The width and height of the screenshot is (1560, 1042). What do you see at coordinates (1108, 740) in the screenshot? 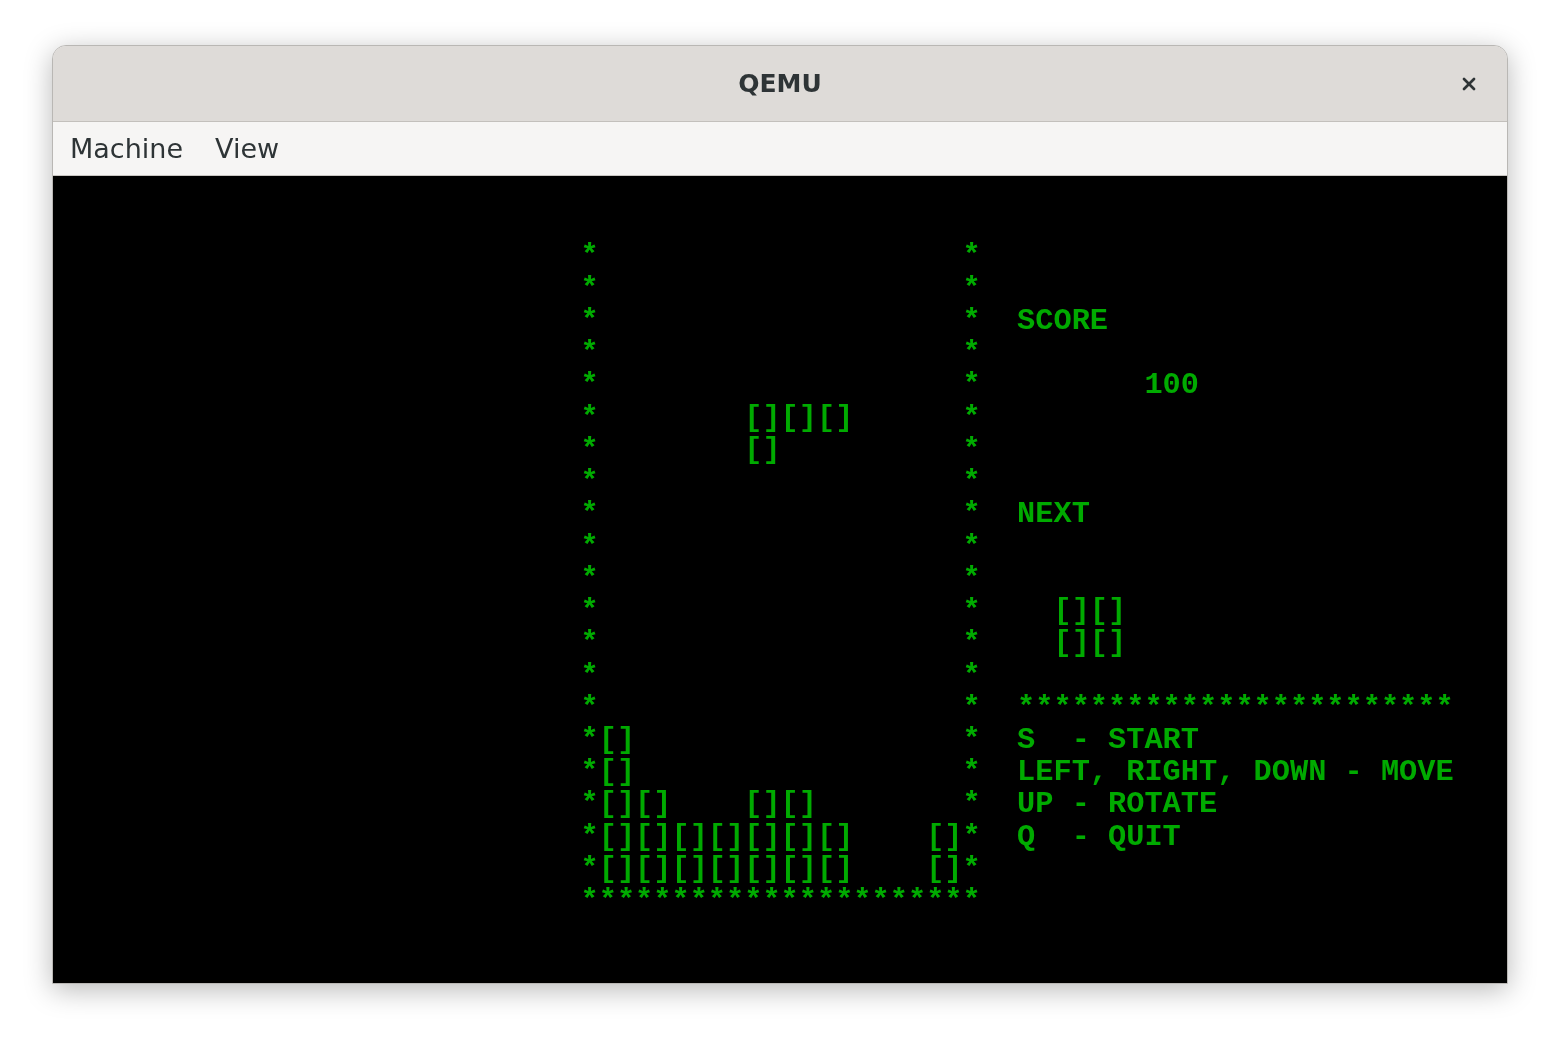
I see `help-text: S - START` at bounding box center [1108, 740].